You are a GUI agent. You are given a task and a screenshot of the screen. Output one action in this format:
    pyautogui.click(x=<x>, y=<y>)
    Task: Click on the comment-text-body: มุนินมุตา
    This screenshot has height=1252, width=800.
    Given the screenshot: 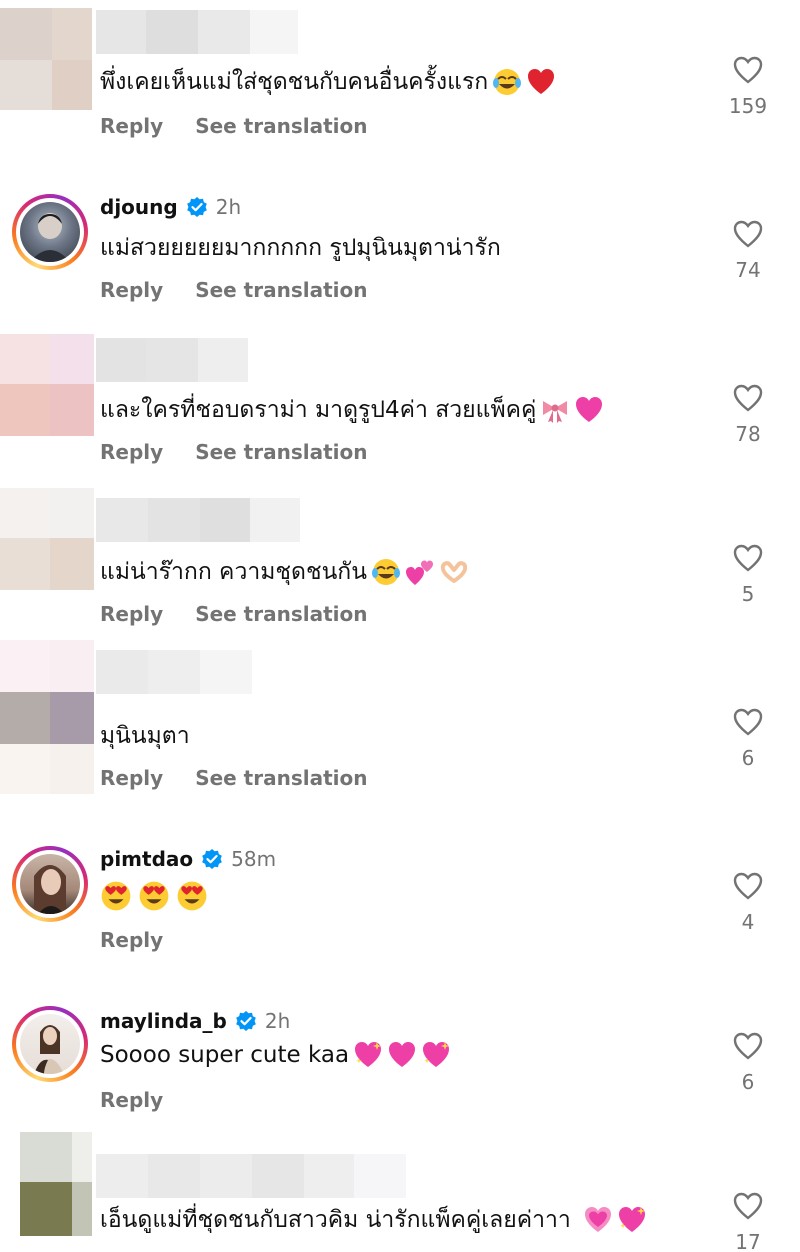 What is the action you would take?
    pyautogui.click(x=145, y=736)
    